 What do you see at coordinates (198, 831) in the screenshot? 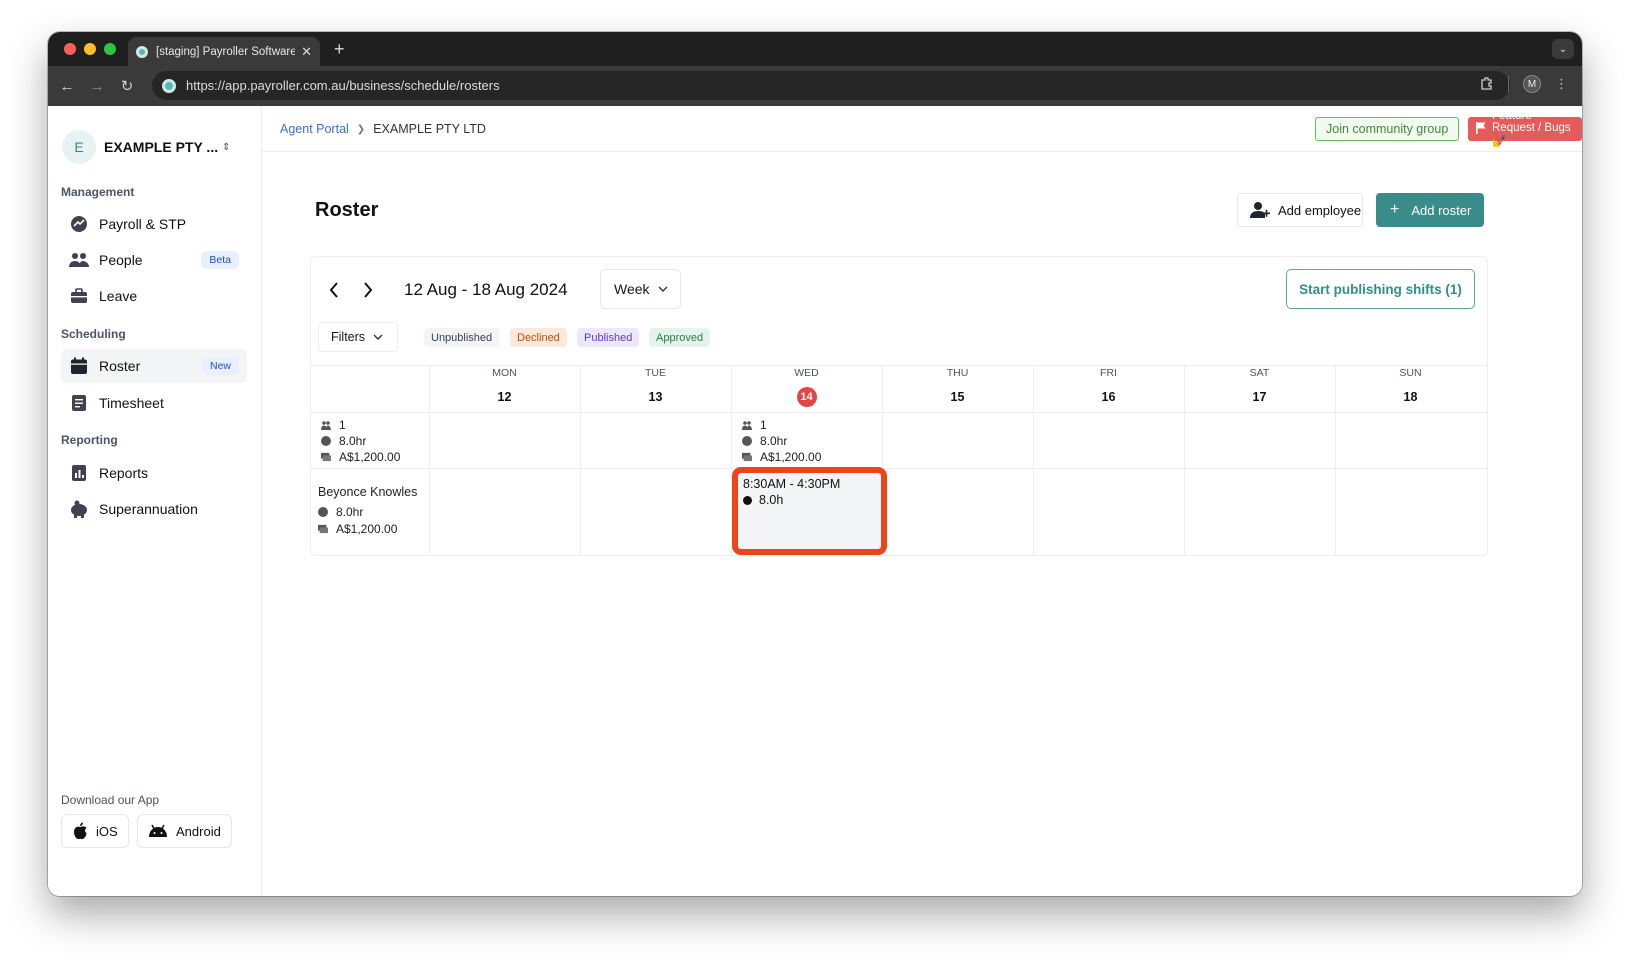
I see `android-label: Android` at bounding box center [198, 831].